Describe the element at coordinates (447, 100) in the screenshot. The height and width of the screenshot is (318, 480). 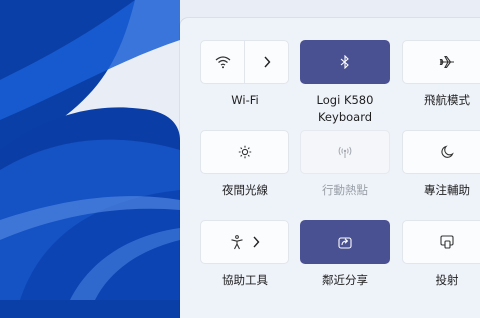
I see `airplane-mode-label: 飛航模式` at that location.